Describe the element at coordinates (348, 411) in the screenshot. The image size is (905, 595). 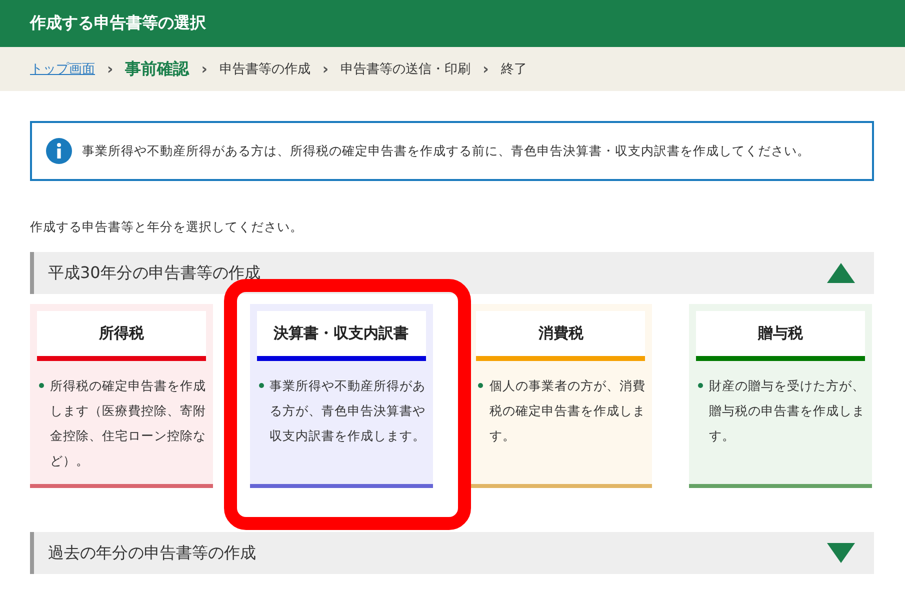
I see `card-description: 事業所得や不動産所得がある方が、青色申告決算書や収支内訳書を作成します。` at that location.